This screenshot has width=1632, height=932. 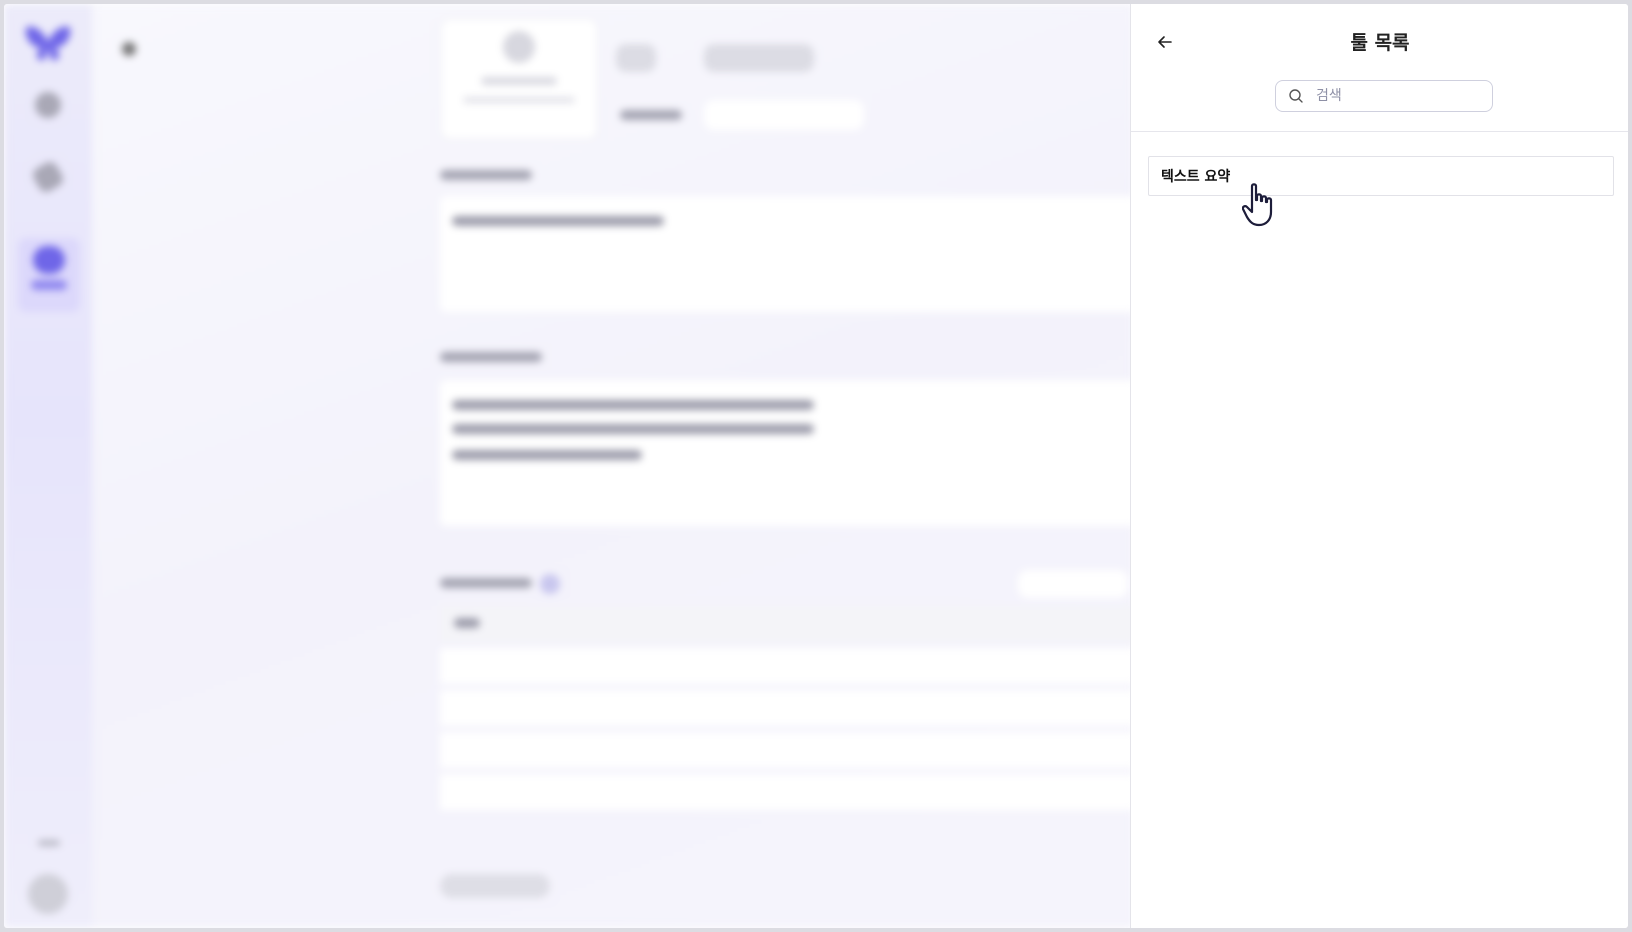 What do you see at coordinates (1196, 177) in the screenshot?
I see `tool-list-item-label: 텍스트 요약` at bounding box center [1196, 177].